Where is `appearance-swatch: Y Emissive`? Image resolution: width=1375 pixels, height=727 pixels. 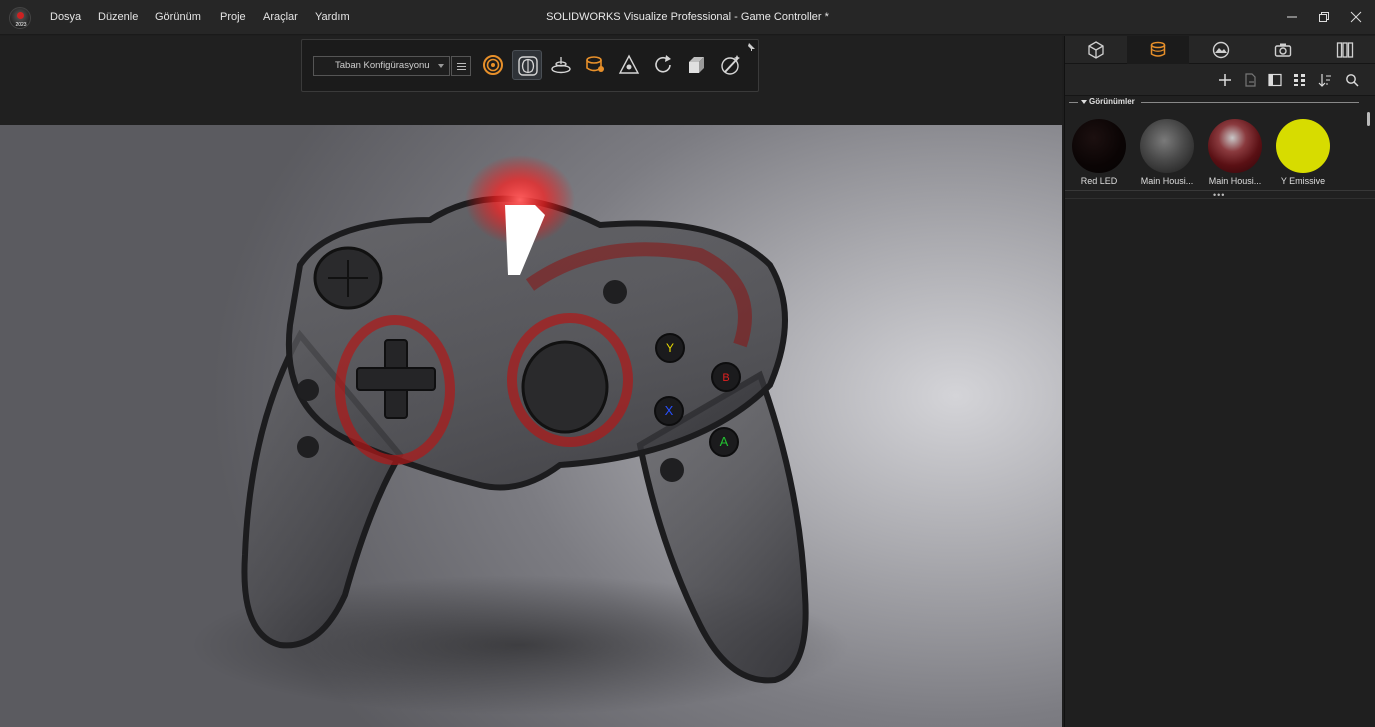 appearance-swatch: Y Emissive is located at coordinates (1303, 152).